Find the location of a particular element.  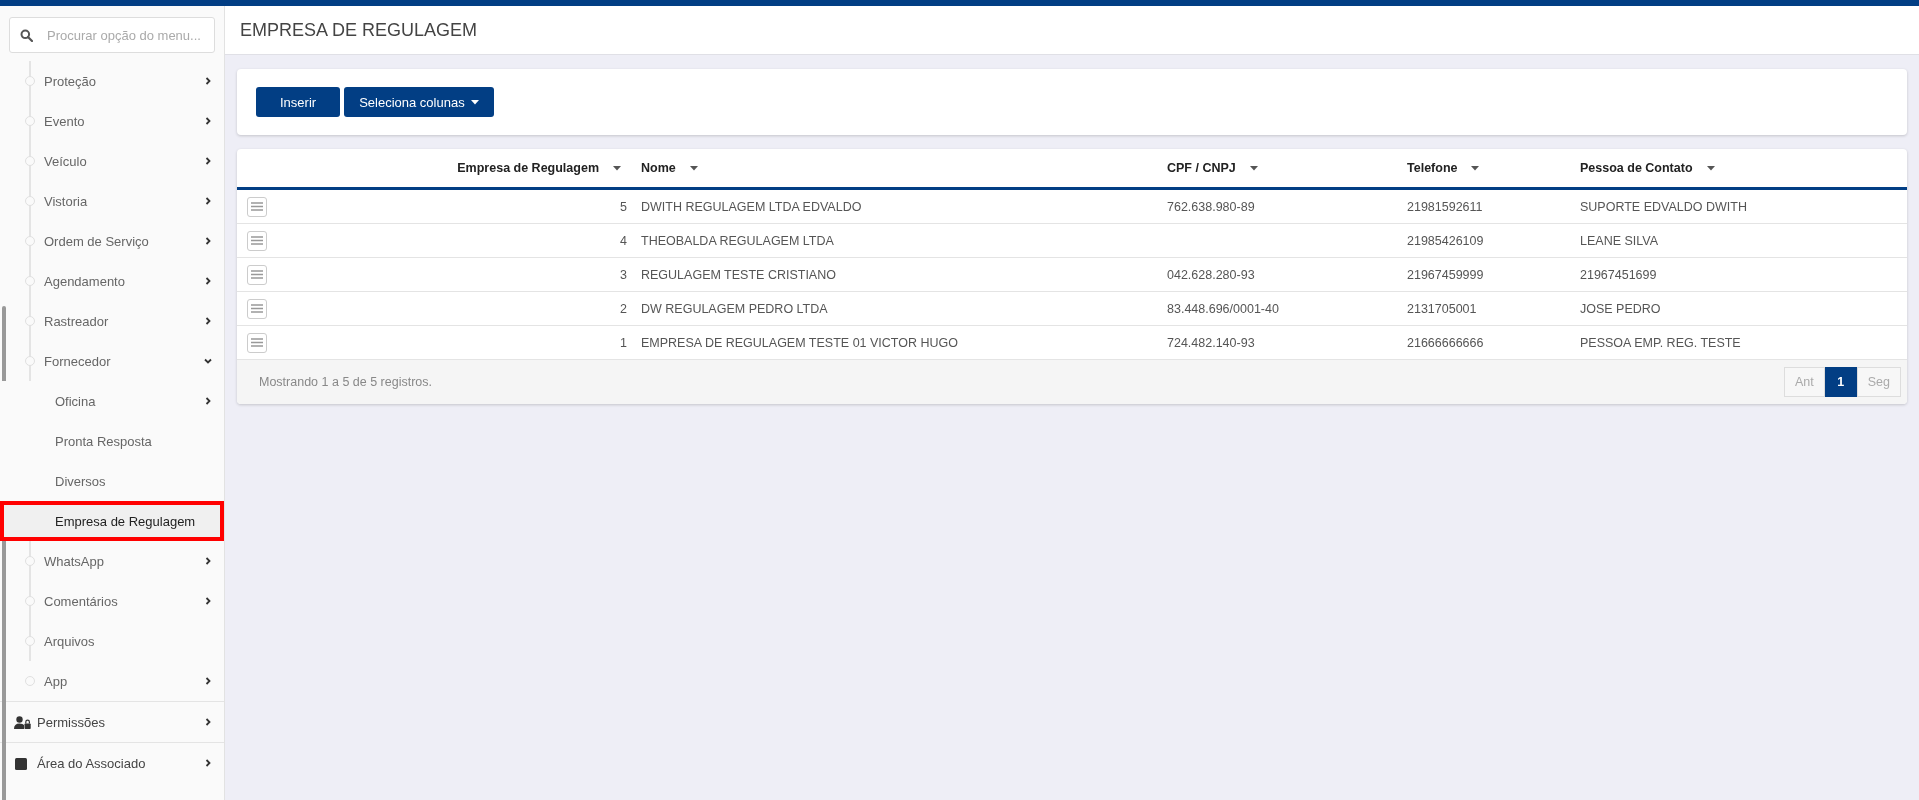

table-cell-text: LEANE SILVA is located at coordinates (1619, 241).